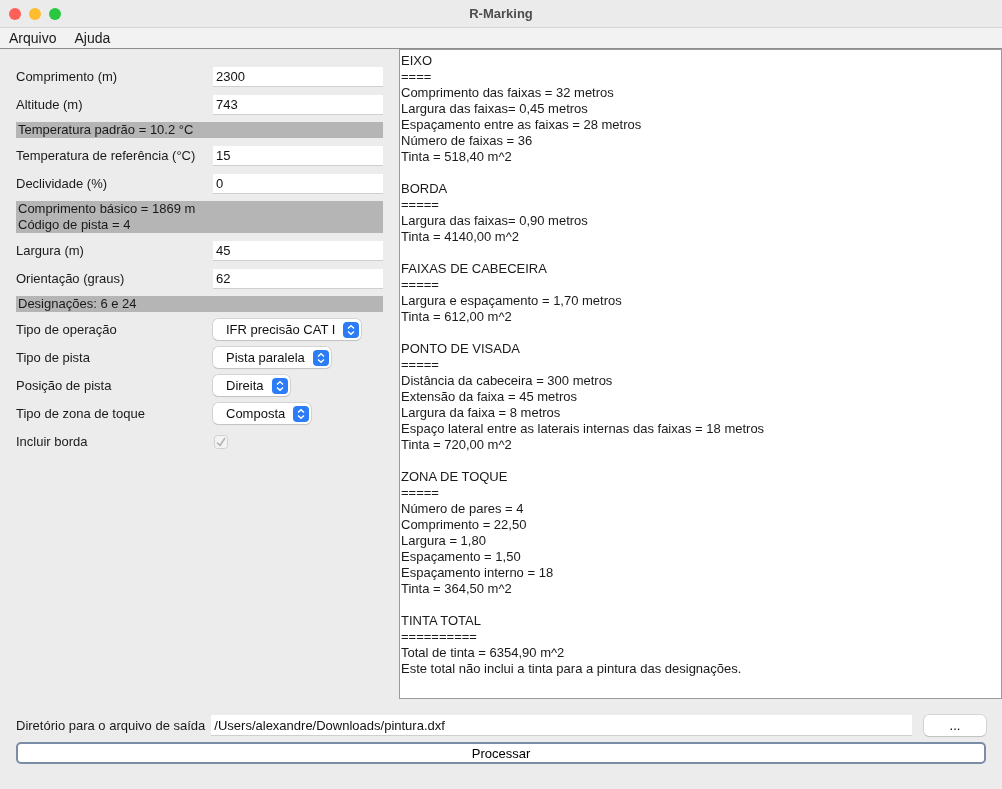 Image resolution: width=1002 pixels, height=789 pixels. I want to click on output-line: Espaçamento = 1,50, so click(461, 557).